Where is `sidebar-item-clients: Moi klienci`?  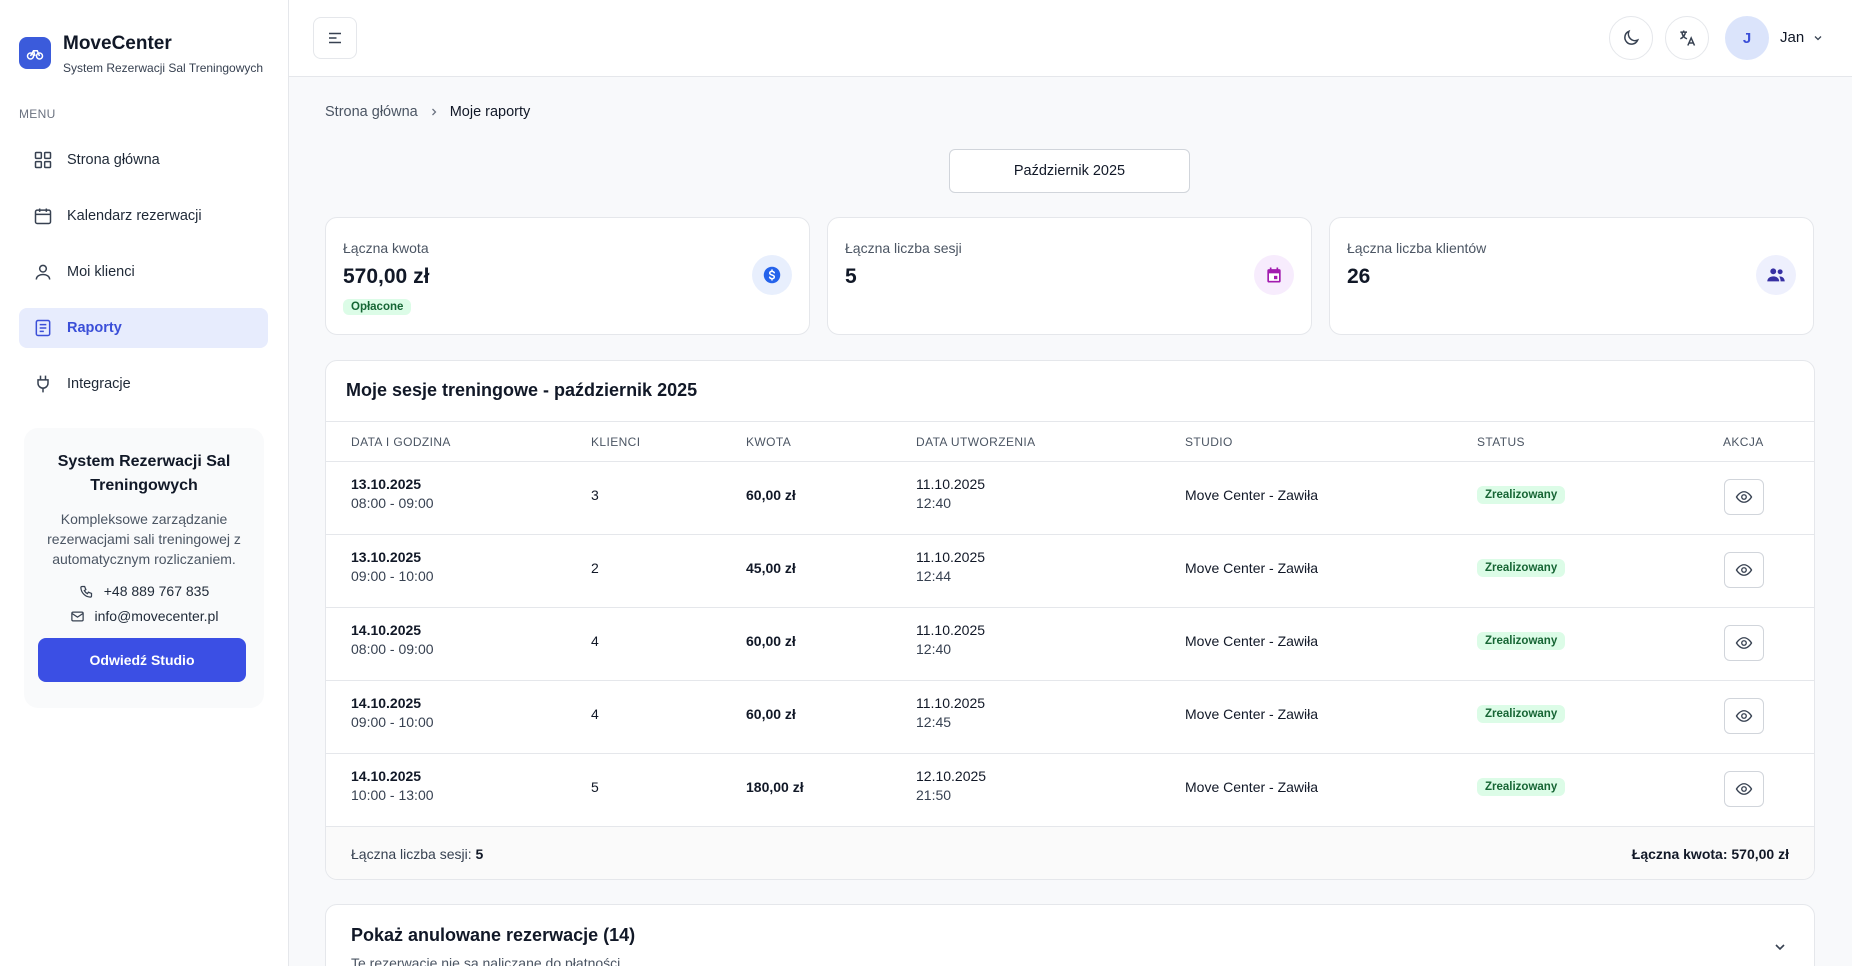
sidebar-item-clients: Moi klienci is located at coordinates (143, 272).